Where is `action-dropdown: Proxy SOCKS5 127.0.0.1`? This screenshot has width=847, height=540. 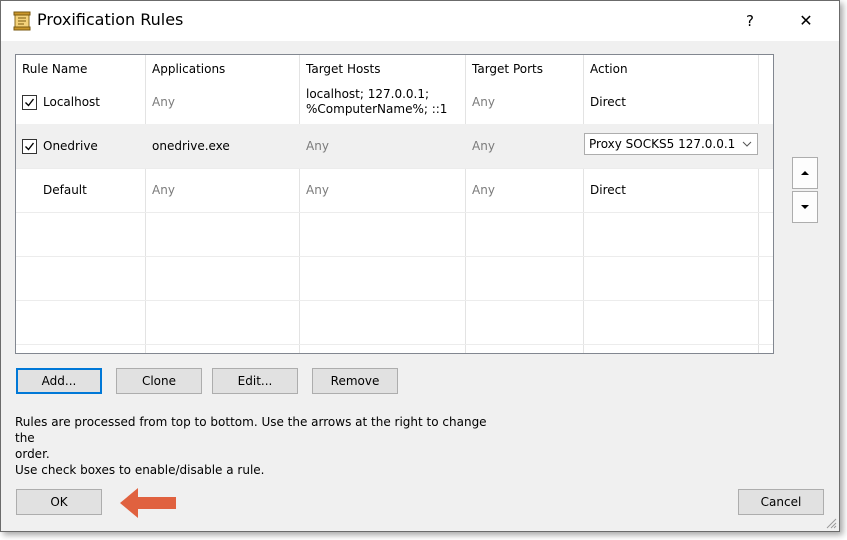
action-dropdown: Proxy SOCKS5 127.0.0.1 is located at coordinates (671, 144).